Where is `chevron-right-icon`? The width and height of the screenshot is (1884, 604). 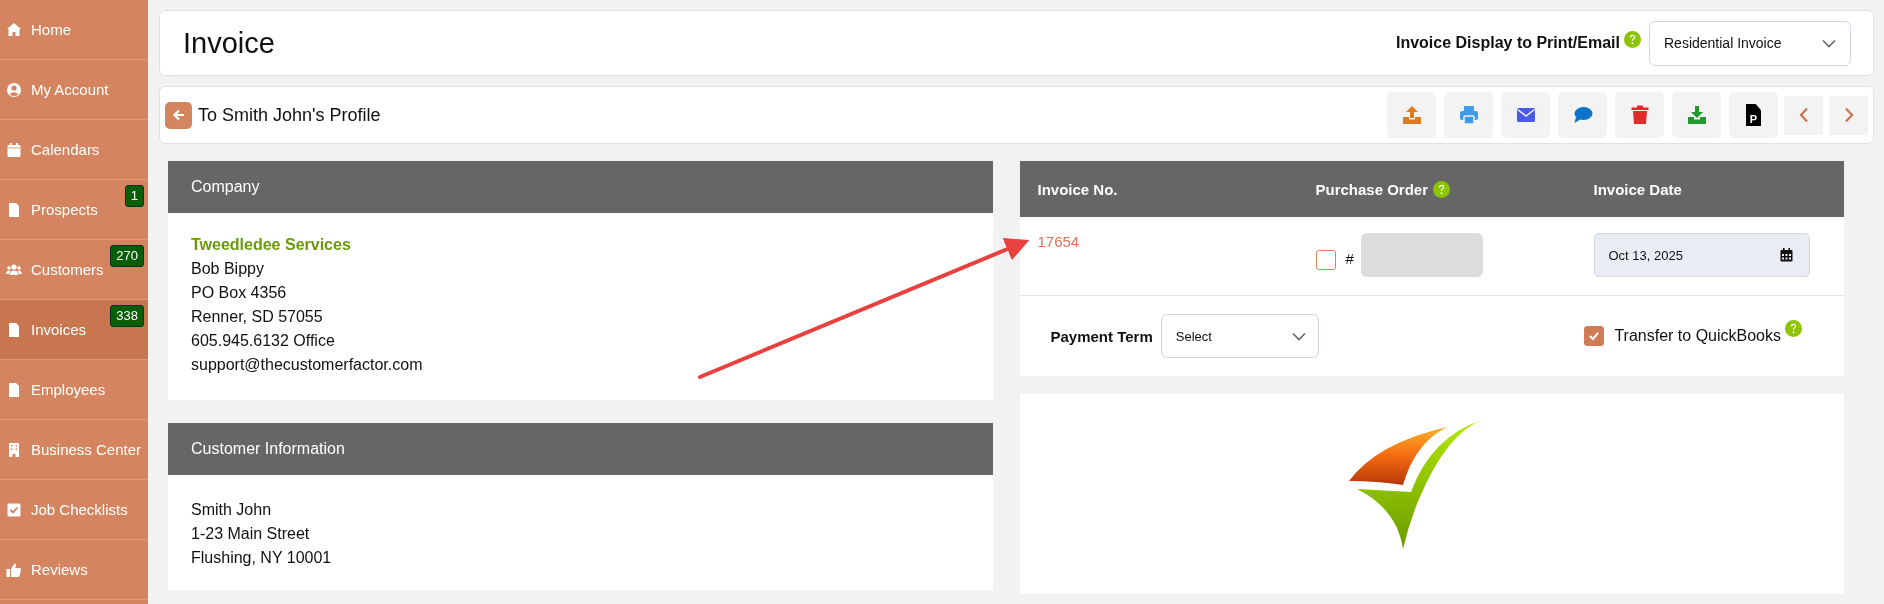 chevron-right-icon is located at coordinates (1848, 115).